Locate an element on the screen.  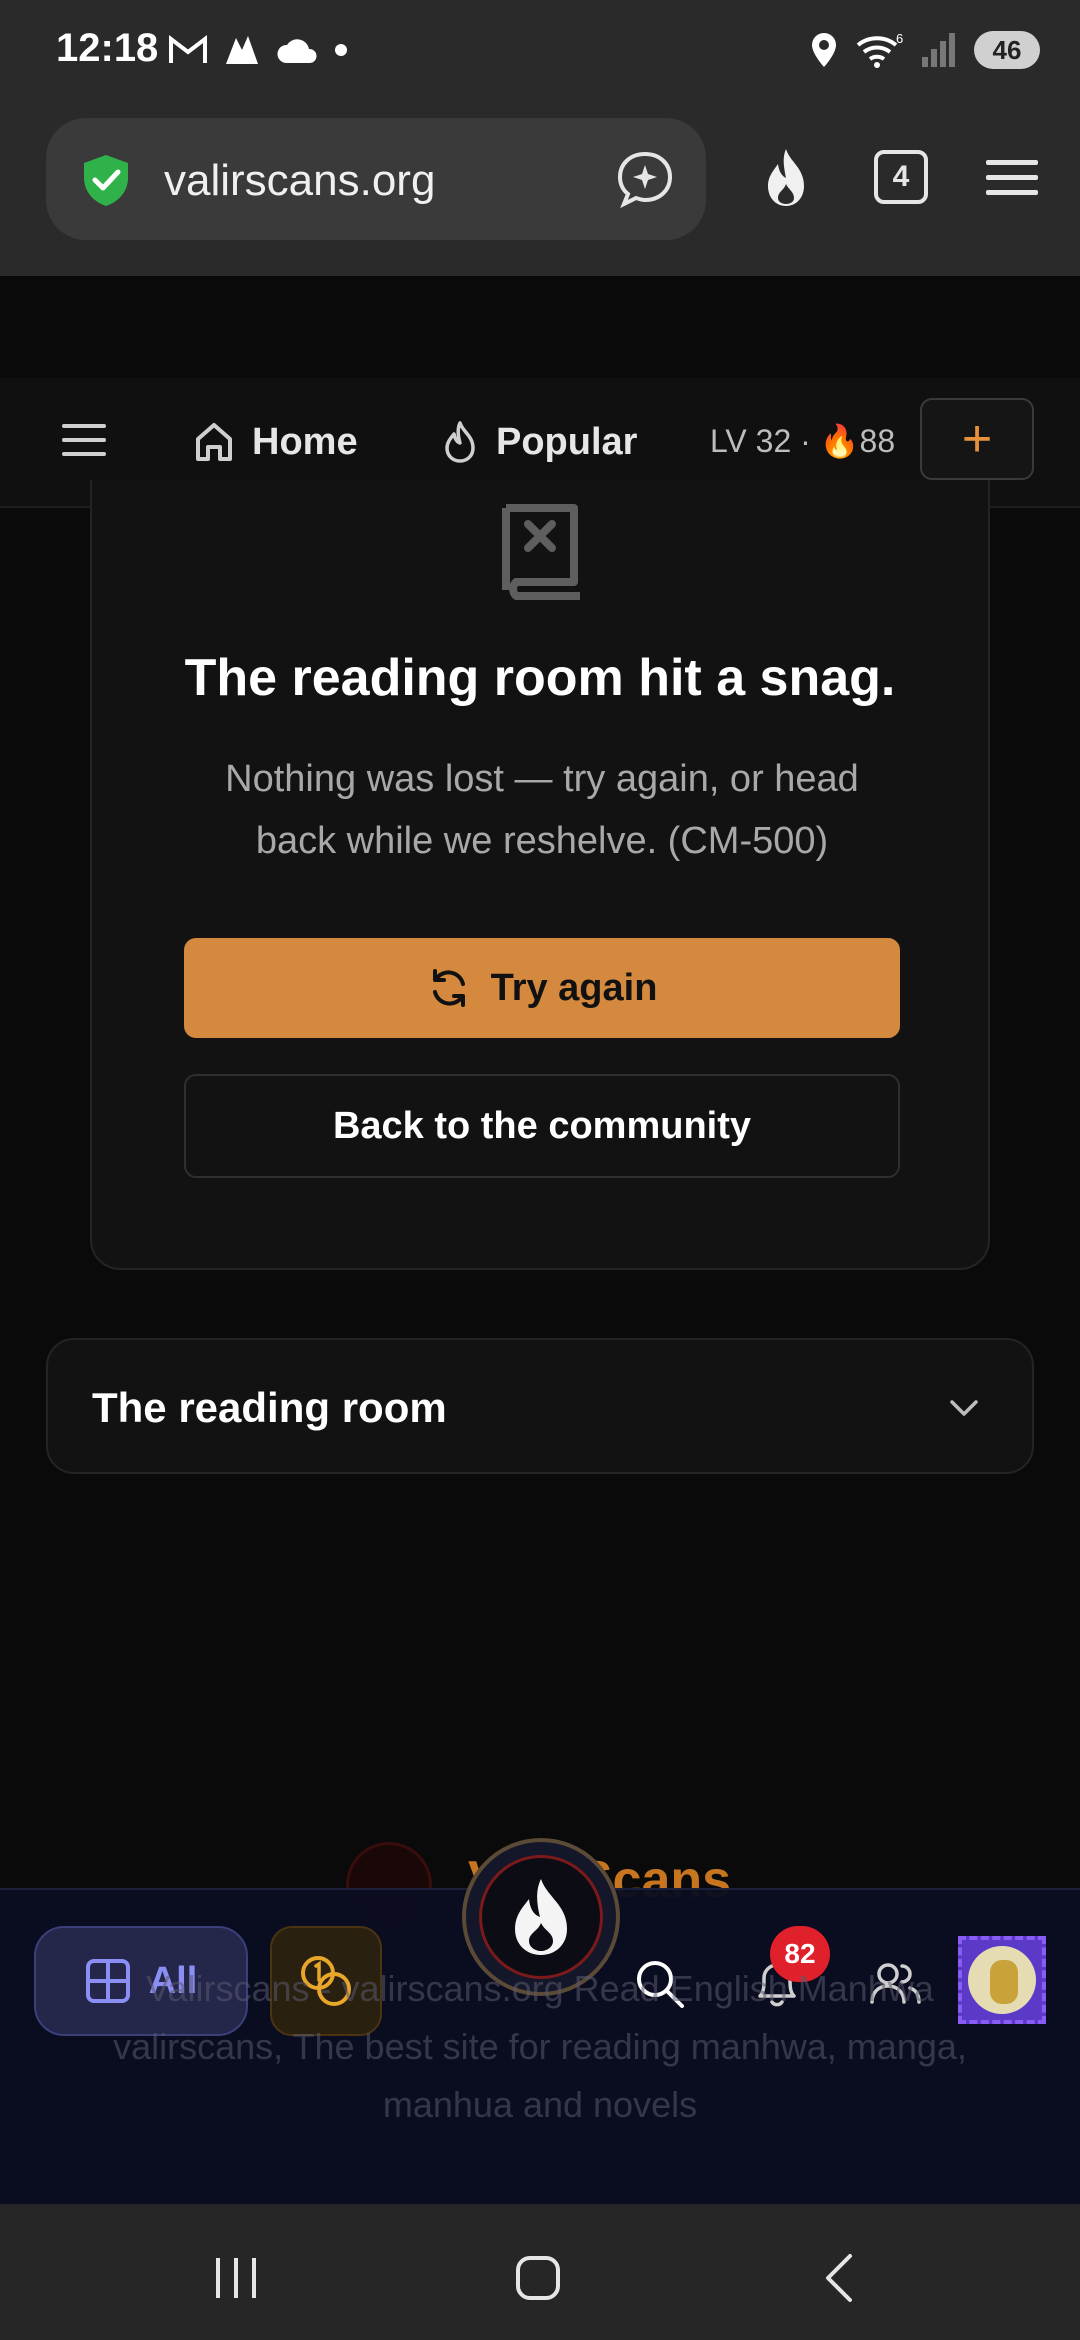
system-navigation-bar is located at coordinates (540, 2272).